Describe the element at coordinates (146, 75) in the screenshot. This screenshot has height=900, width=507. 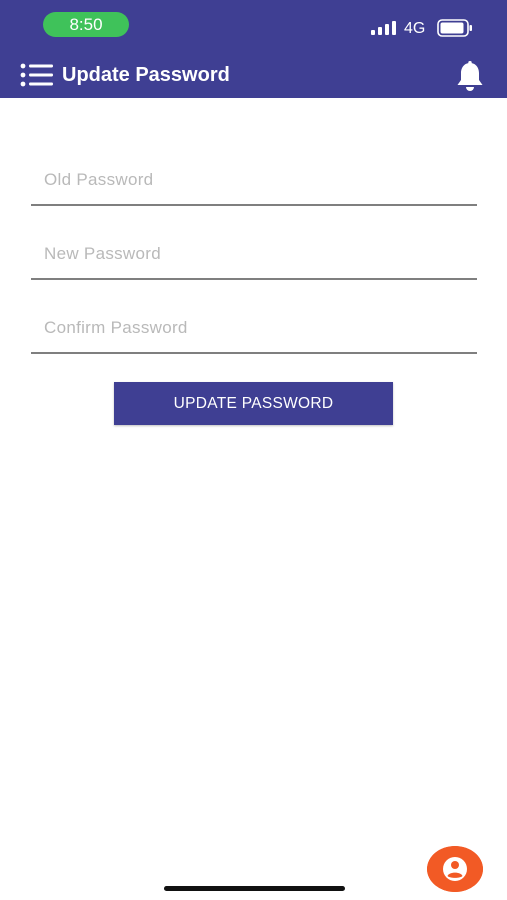
I see `page-title: Update Password` at that location.